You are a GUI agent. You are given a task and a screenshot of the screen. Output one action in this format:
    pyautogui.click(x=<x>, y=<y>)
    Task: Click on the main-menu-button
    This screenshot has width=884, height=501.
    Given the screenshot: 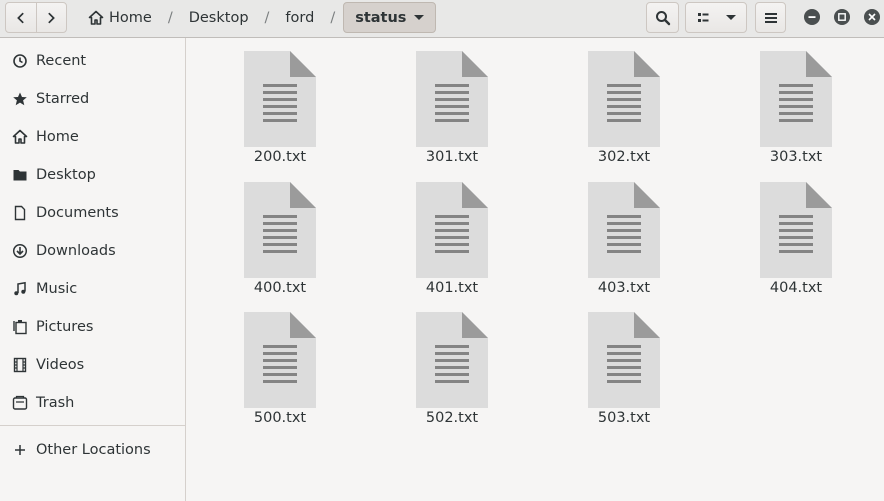 What is the action you would take?
    pyautogui.click(x=770, y=17)
    